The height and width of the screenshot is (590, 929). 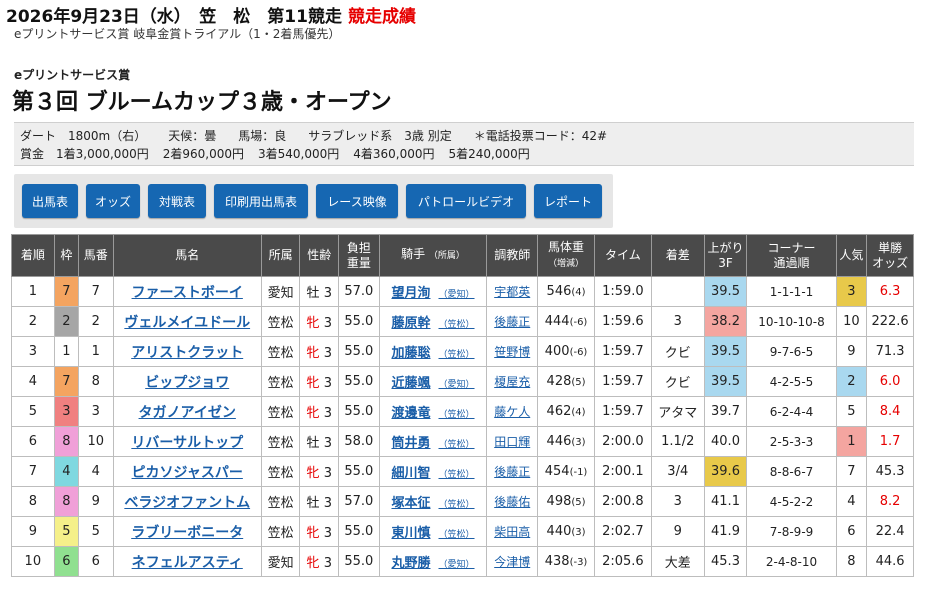 What do you see at coordinates (357, 201) in the screenshot?
I see `race-video-button: レース映像` at bounding box center [357, 201].